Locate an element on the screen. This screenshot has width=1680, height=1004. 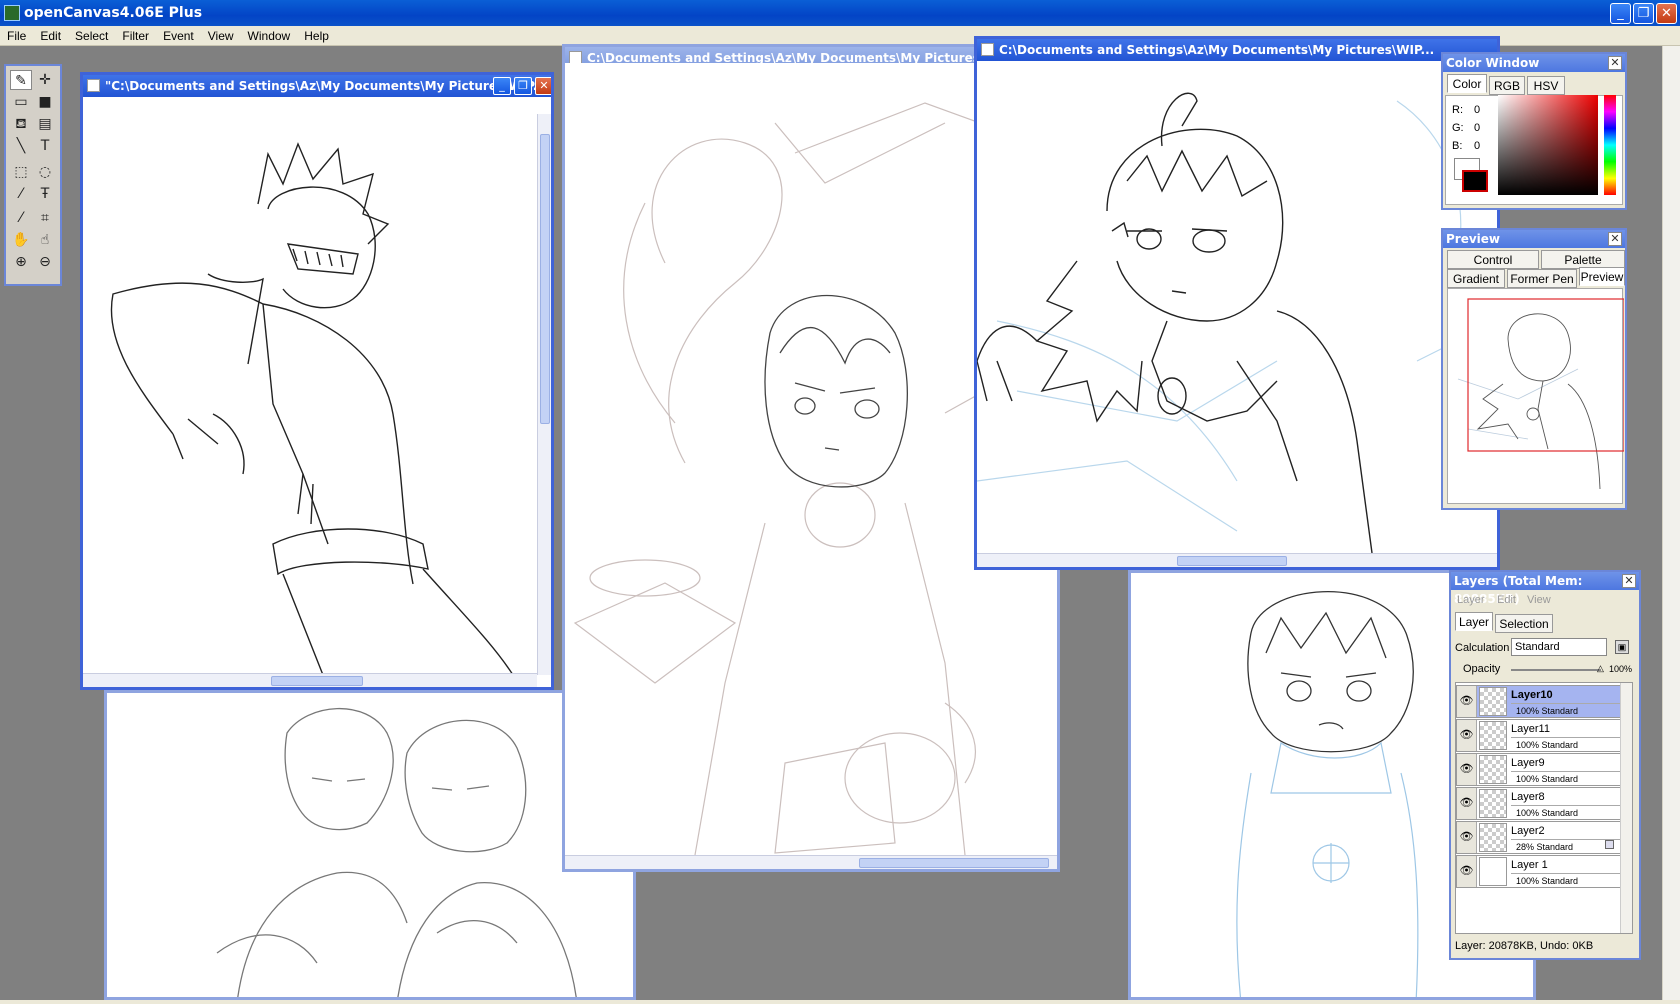
tab-former-pen: Former Pen is located at coordinates (1542, 278).